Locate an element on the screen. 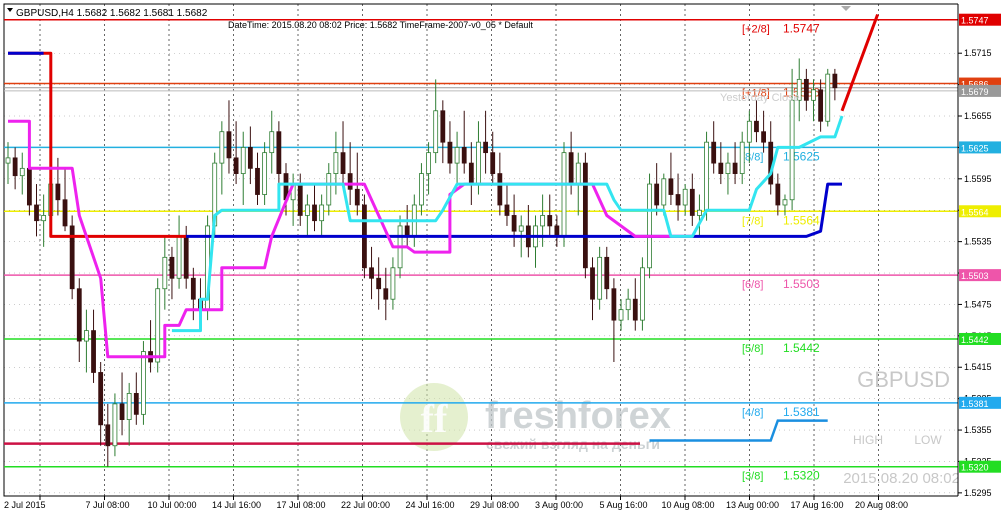 This screenshot has width=1001, height=514. murrey-level-value: 1.5320 is located at coordinates (801, 476).